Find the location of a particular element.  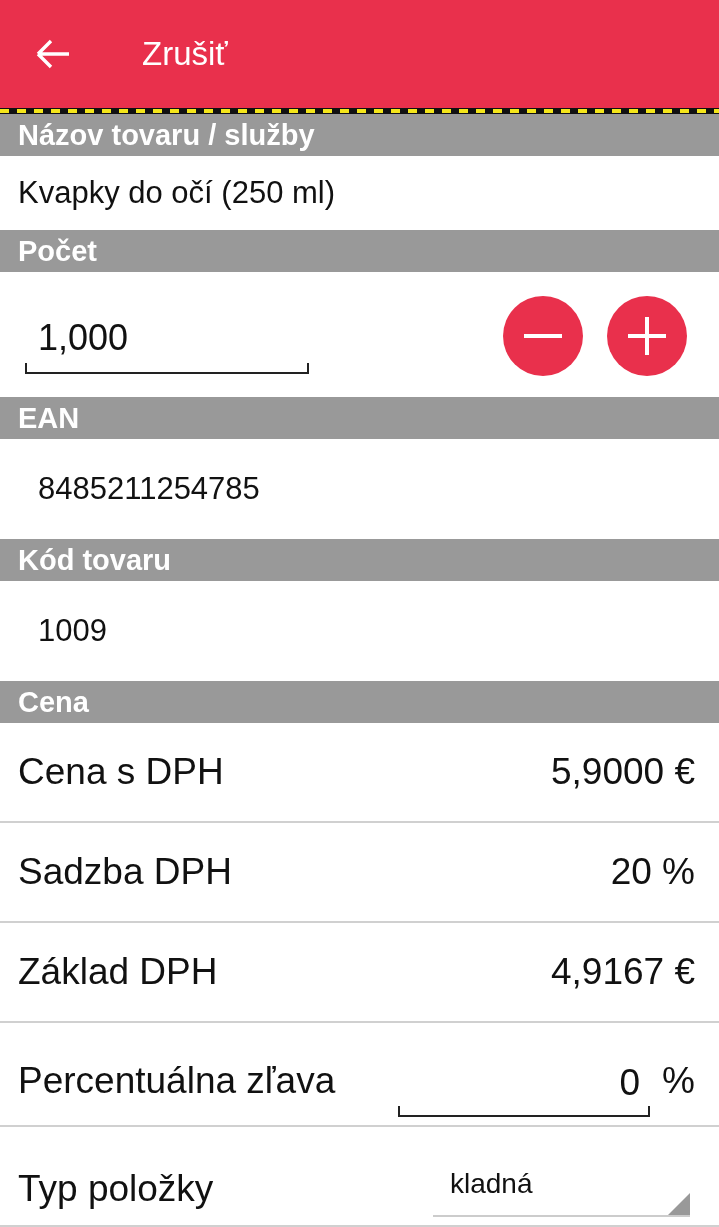

row-value: 4,9167 € is located at coordinates (622, 972).